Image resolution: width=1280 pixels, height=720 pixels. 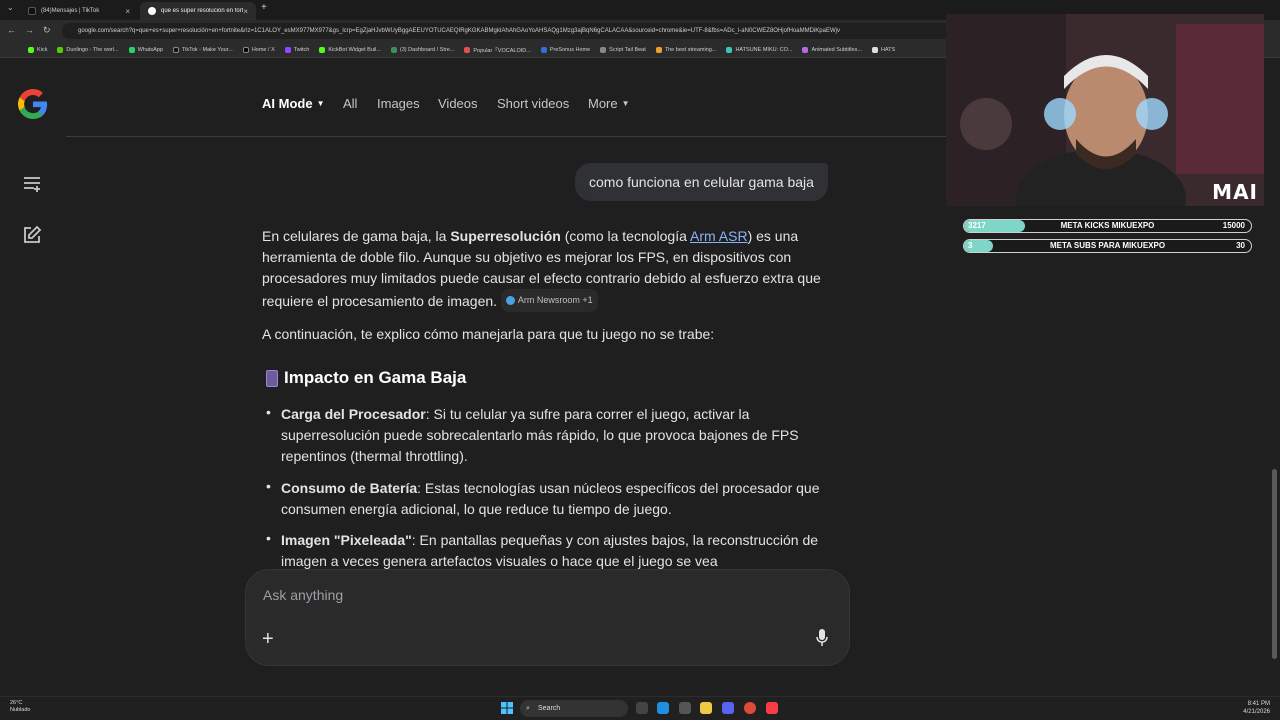 What do you see at coordinates (822, 638) in the screenshot?
I see `microphone-icon` at bounding box center [822, 638].